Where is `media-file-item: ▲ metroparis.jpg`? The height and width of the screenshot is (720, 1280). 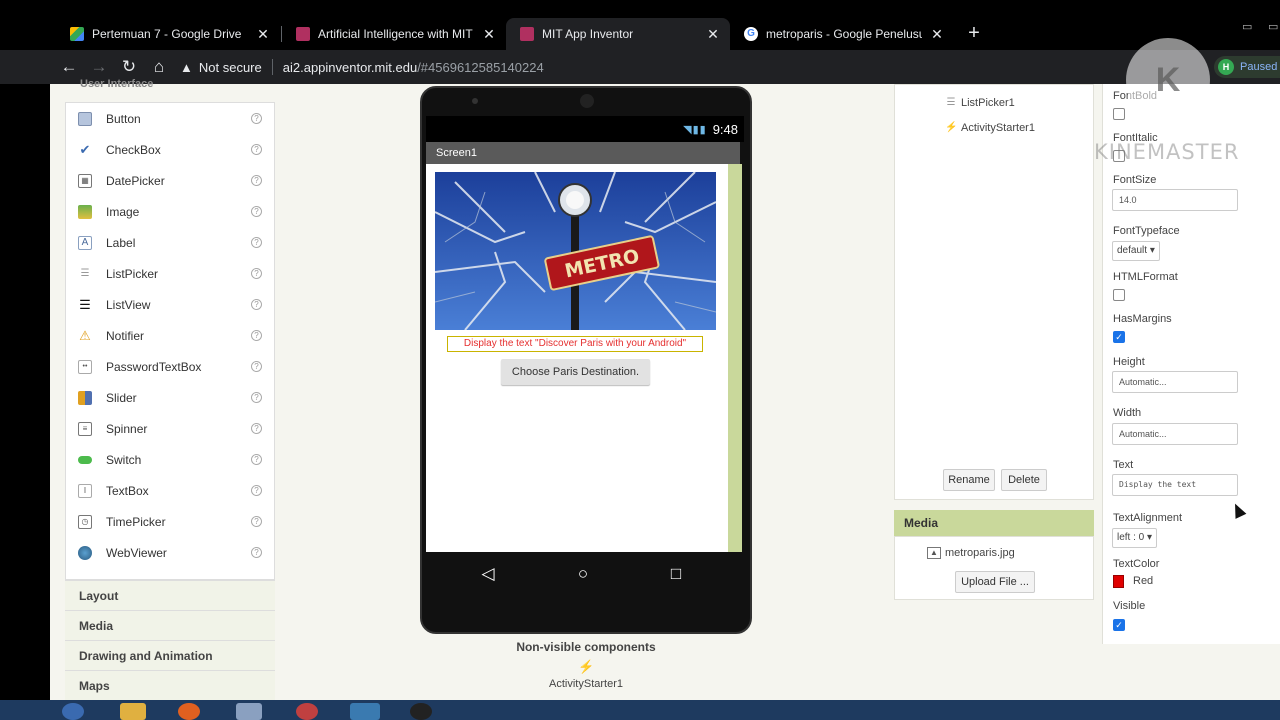 media-file-item: ▲ metroparis.jpg is located at coordinates (971, 553).